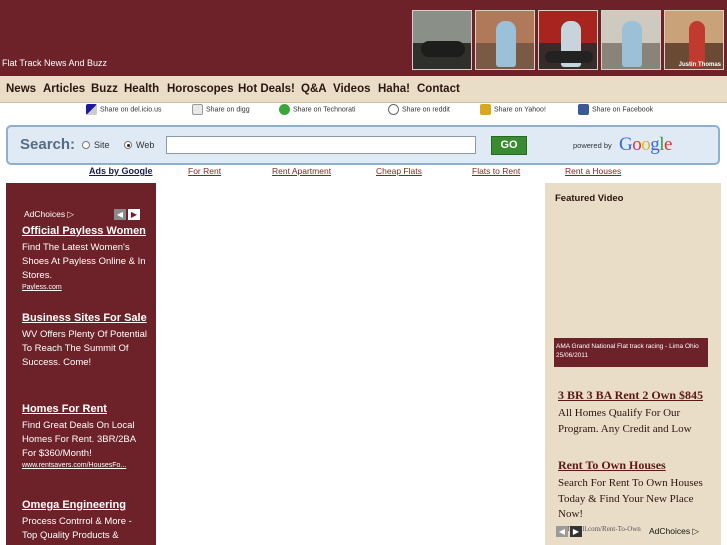 Image resolution: width=727 pixels, height=545 pixels. I want to click on search-label: Search:, so click(48, 144).